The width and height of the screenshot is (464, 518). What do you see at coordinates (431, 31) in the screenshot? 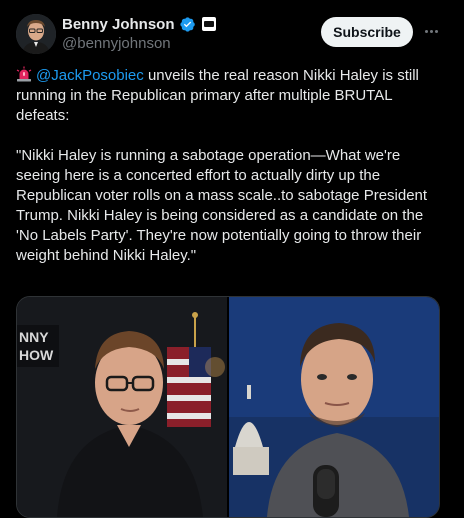
I see `more-options-icon` at bounding box center [431, 31].